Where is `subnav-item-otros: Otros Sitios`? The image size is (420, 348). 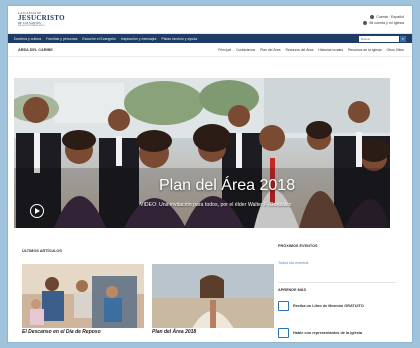
subnav-item-otros: Otros Sitios is located at coordinates (395, 50).